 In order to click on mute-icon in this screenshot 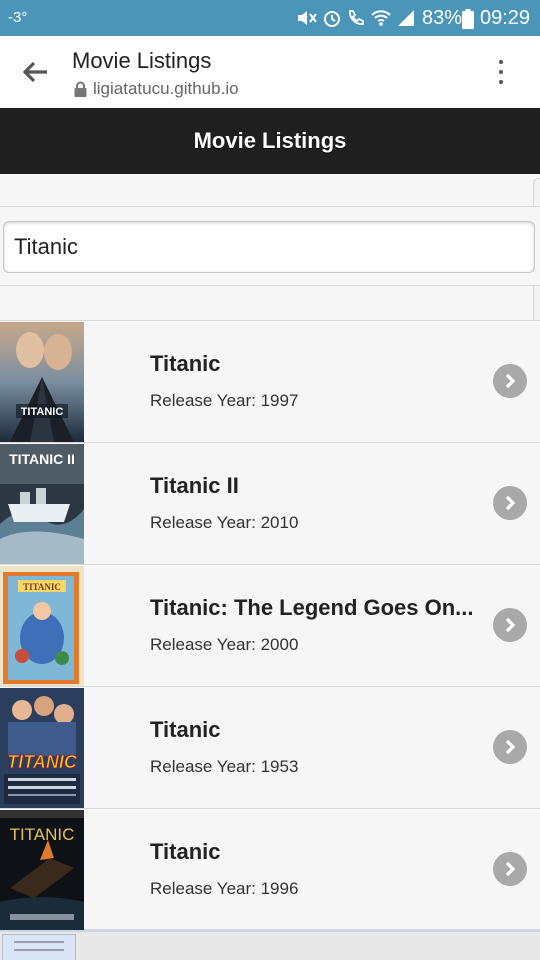, I will do `click(307, 18)`.